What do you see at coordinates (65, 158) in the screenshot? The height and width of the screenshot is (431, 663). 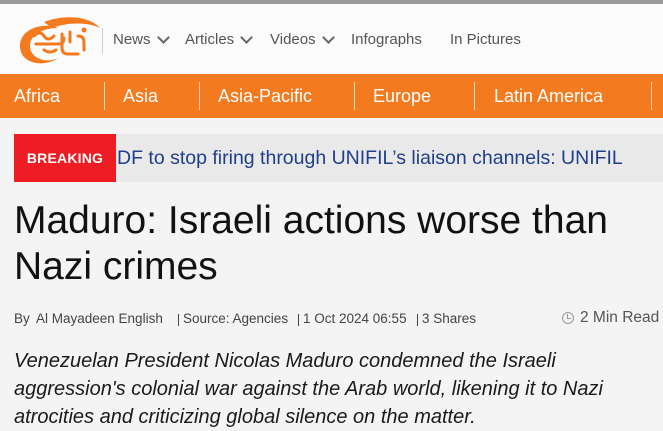 I see `breaking-badge: BREAKING` at bounding box center [65, 158].